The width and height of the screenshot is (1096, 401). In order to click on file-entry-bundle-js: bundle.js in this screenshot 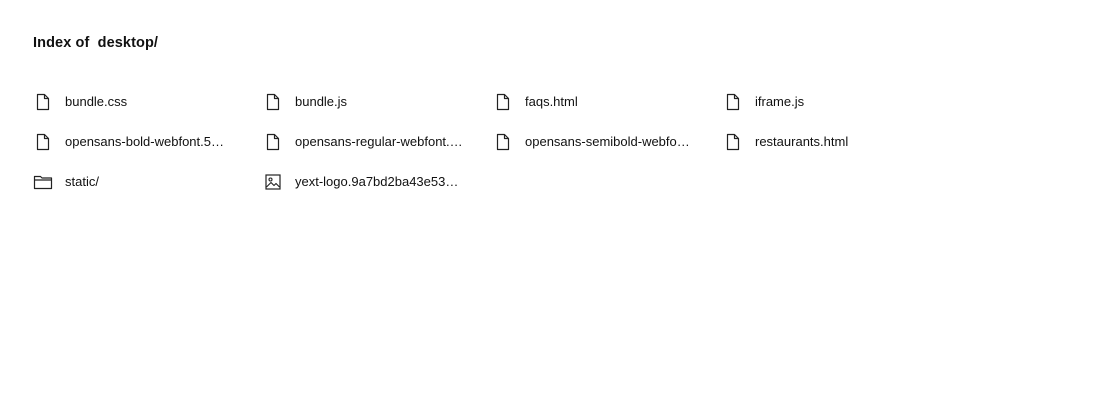, I will do `click(378, 102)`.